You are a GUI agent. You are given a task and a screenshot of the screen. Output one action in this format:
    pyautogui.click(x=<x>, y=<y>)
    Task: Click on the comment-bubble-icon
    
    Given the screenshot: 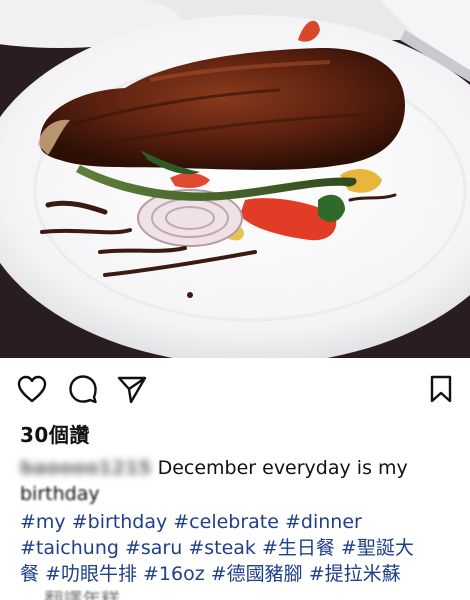 What is the action you would take?
    pyautogui.click(x=83, y=389)
    